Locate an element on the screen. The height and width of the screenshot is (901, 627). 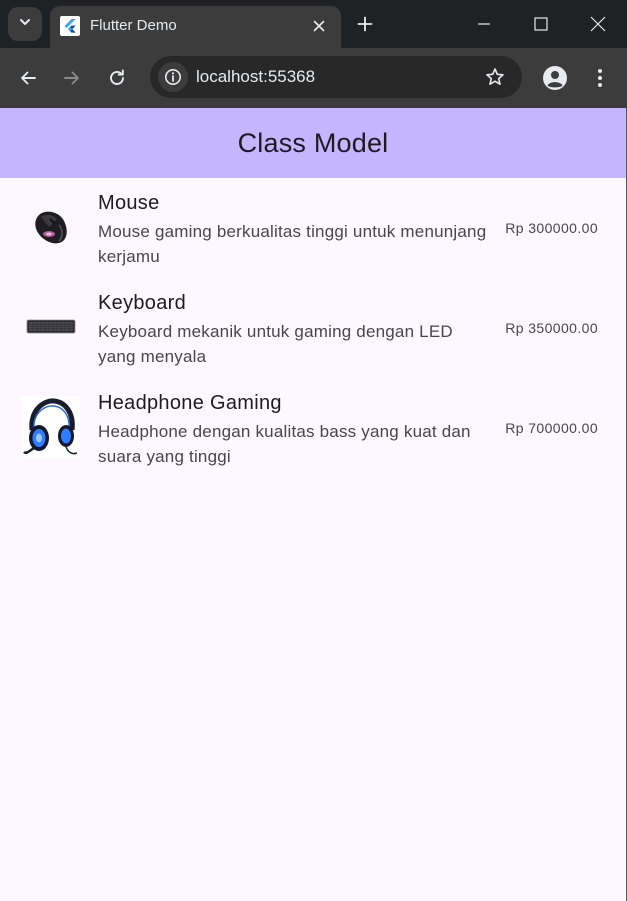
tab-strip: Flutter Demo is located at coordinates (313, 24).